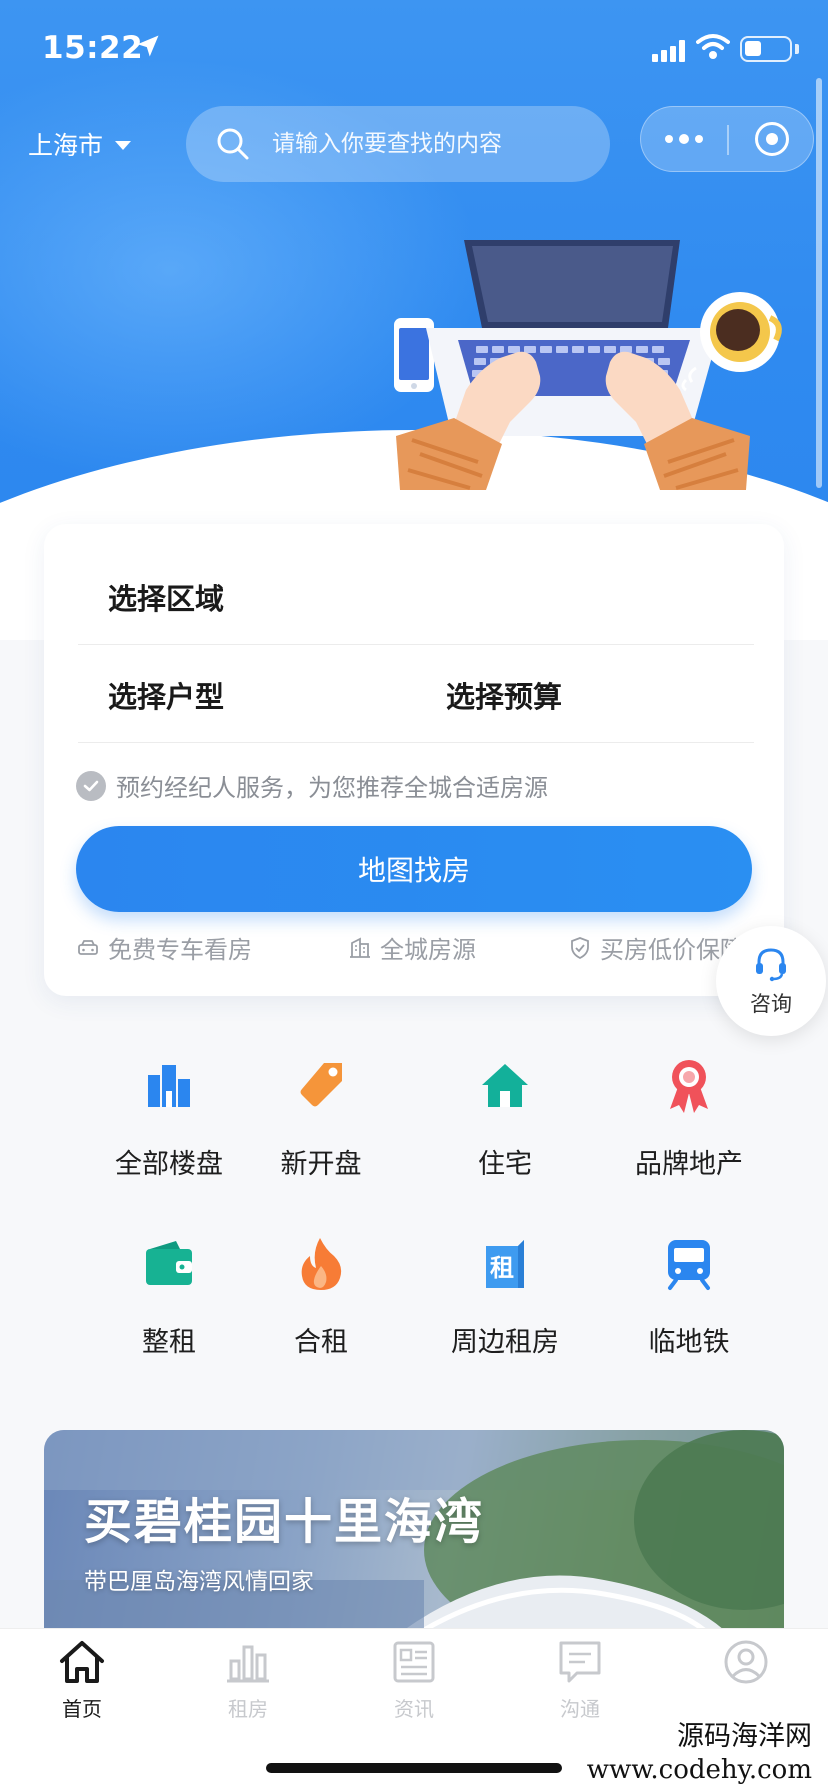  I want to click on tag-icon, so click(321, 1086).